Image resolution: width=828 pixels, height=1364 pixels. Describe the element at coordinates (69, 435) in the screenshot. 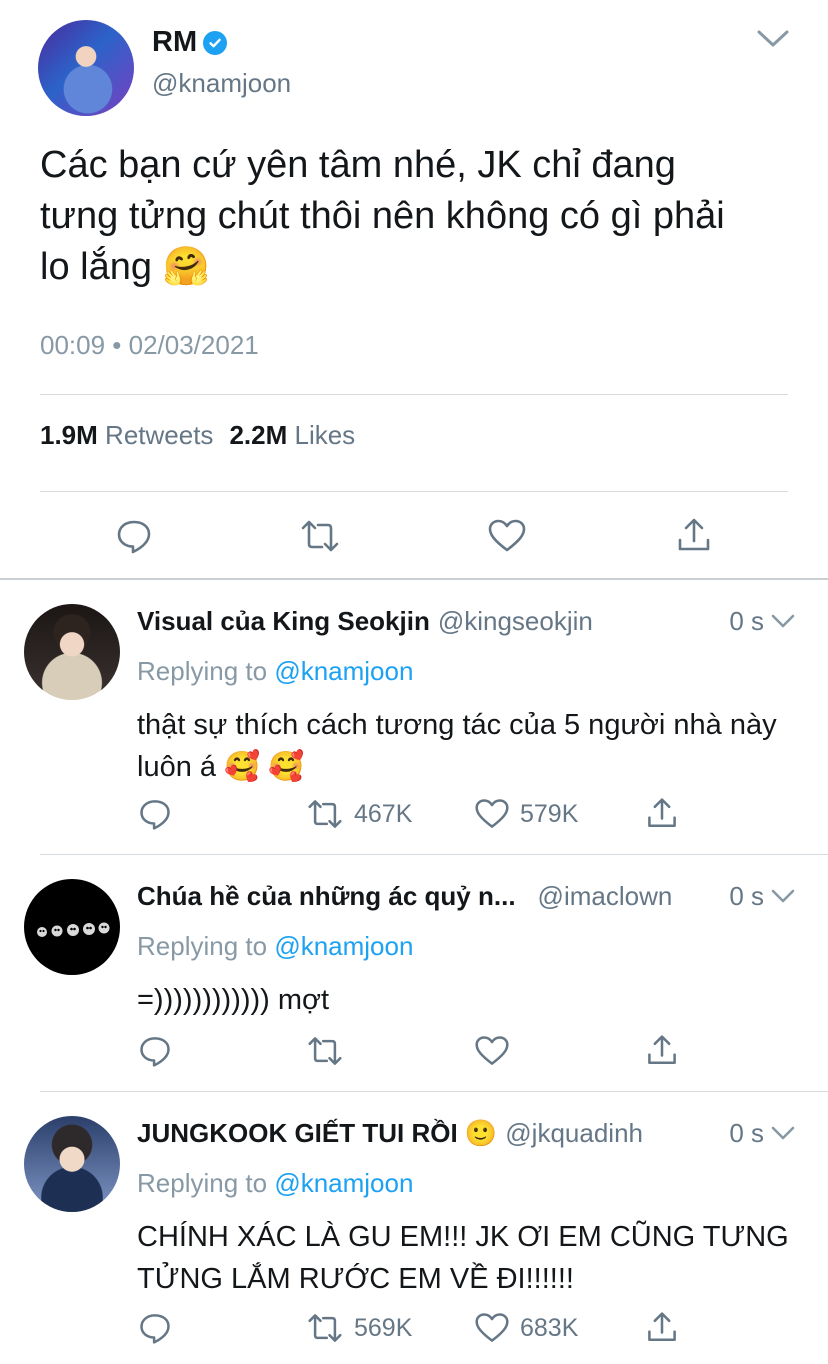

I see `retweets-count: 1.9M` at that location.